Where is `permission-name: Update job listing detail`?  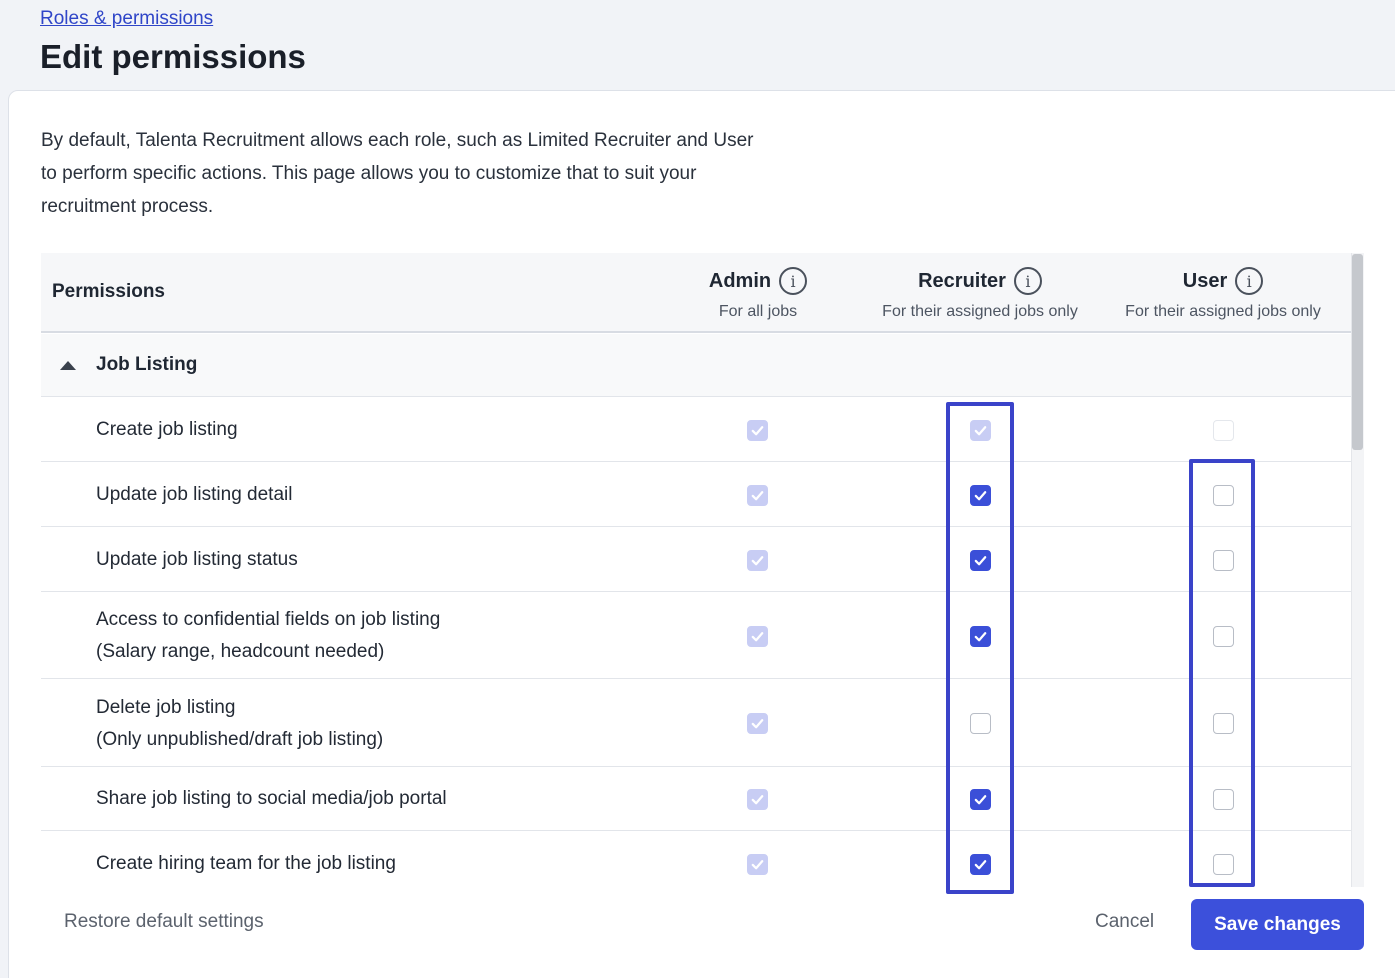 permission-name: Update job listing detail is located at coordinates (194, 494).